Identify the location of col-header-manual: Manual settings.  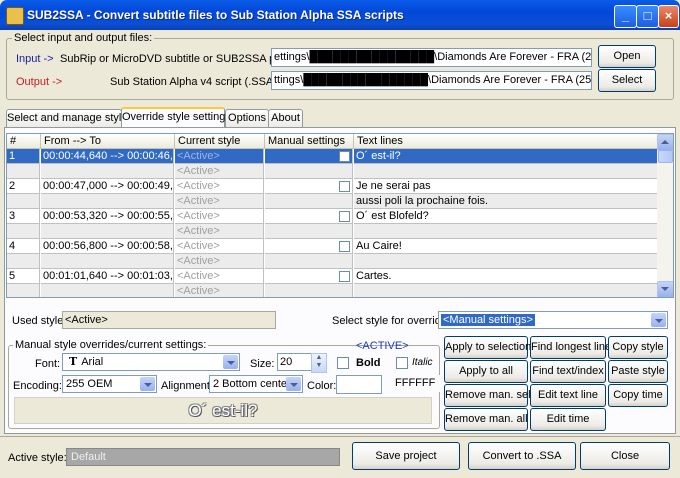
(309, 141).